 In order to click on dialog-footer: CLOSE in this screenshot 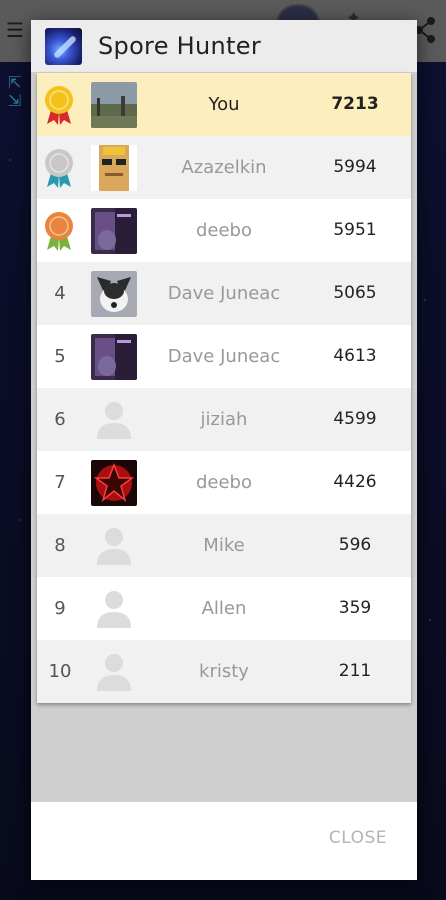, I will do `click(224, 841)`.